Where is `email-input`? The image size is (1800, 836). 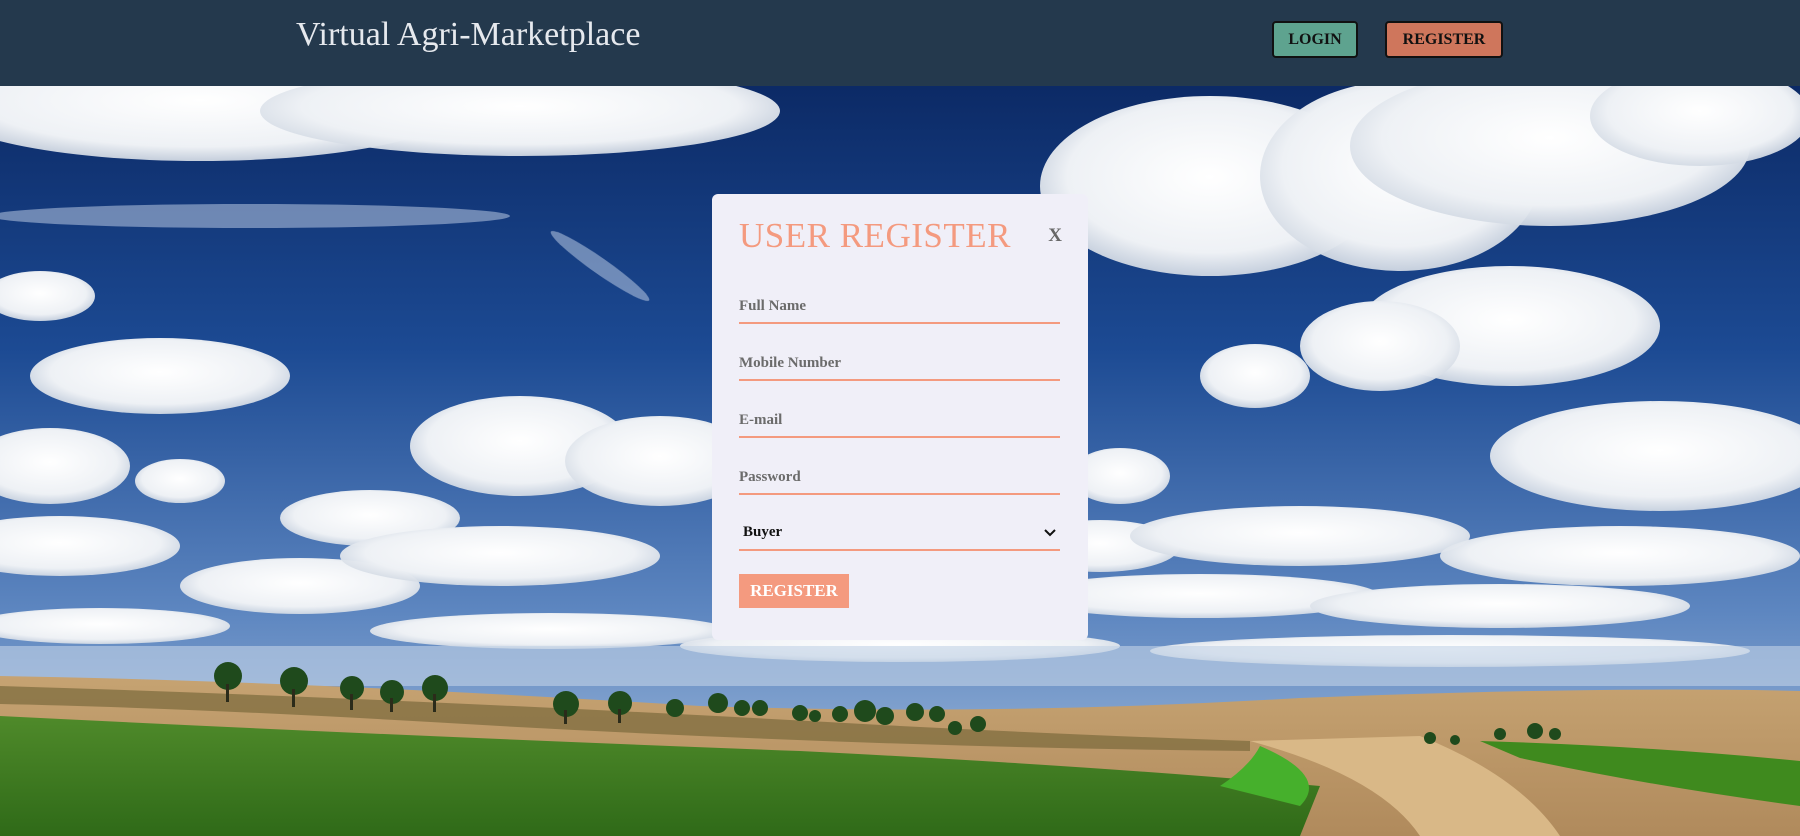 email-input is located at coordinates (899, 423).